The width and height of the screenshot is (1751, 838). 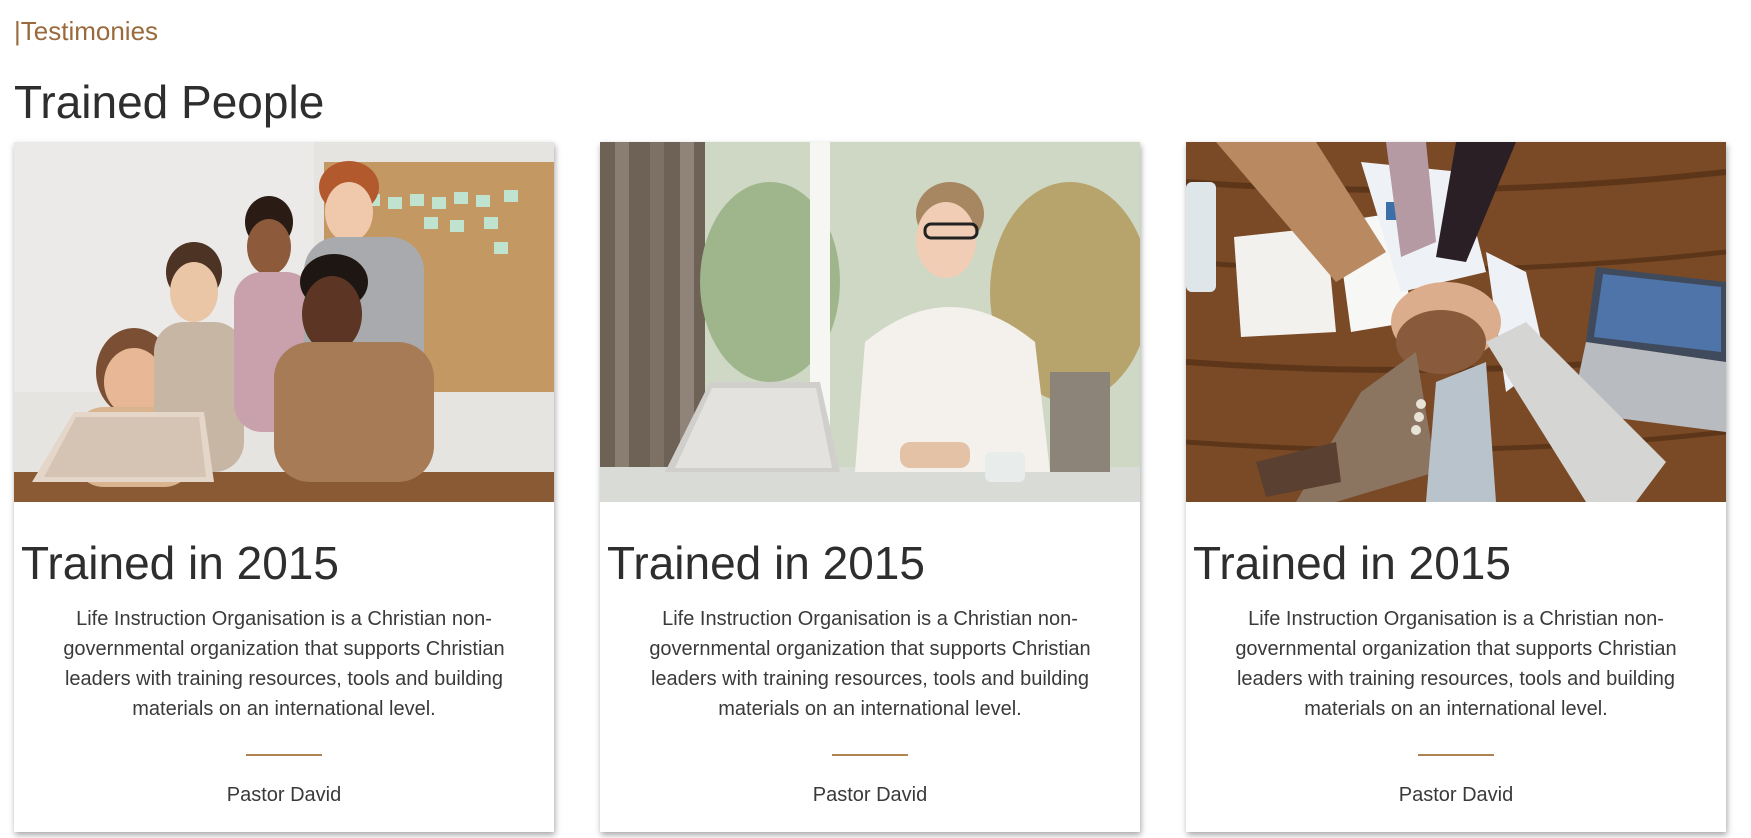 I want to click on section-label: |Testimonies, so click(x=86, y=31).